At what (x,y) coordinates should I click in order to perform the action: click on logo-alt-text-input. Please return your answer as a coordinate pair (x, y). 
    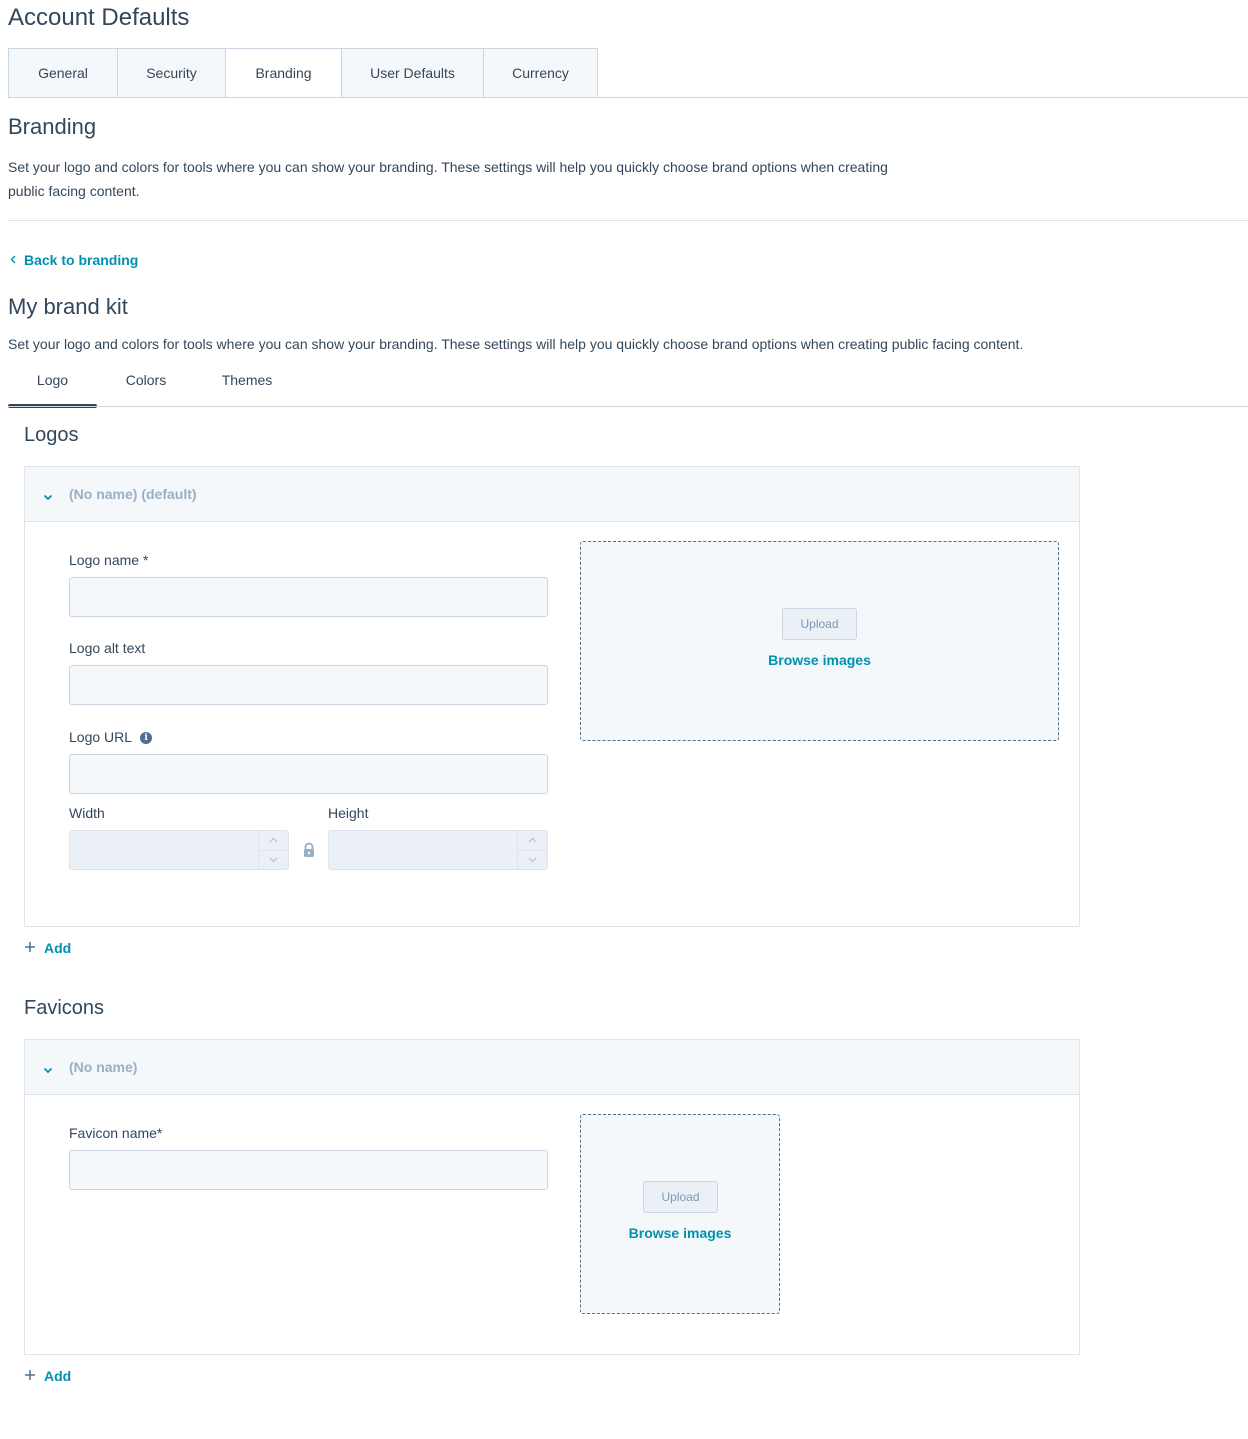
    Looking at the image, I should click on (308, 685).